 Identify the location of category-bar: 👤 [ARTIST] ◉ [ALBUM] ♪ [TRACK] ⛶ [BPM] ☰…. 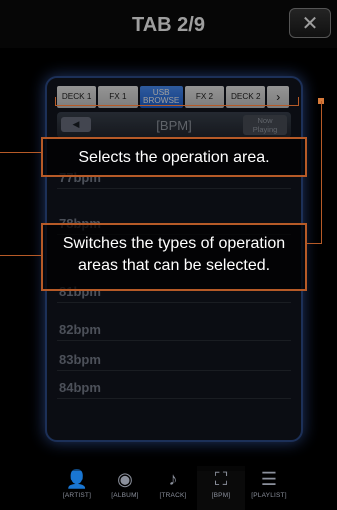
(174, 488).